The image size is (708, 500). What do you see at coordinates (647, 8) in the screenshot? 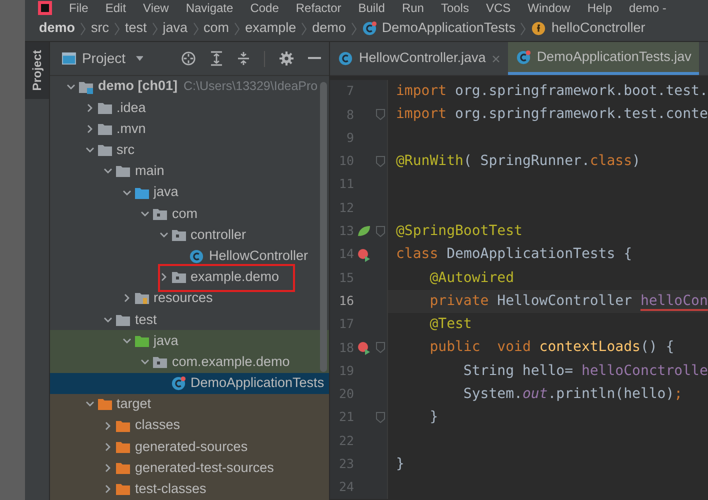
I see `menu-item: demo -` at bounding box center [647, 8].